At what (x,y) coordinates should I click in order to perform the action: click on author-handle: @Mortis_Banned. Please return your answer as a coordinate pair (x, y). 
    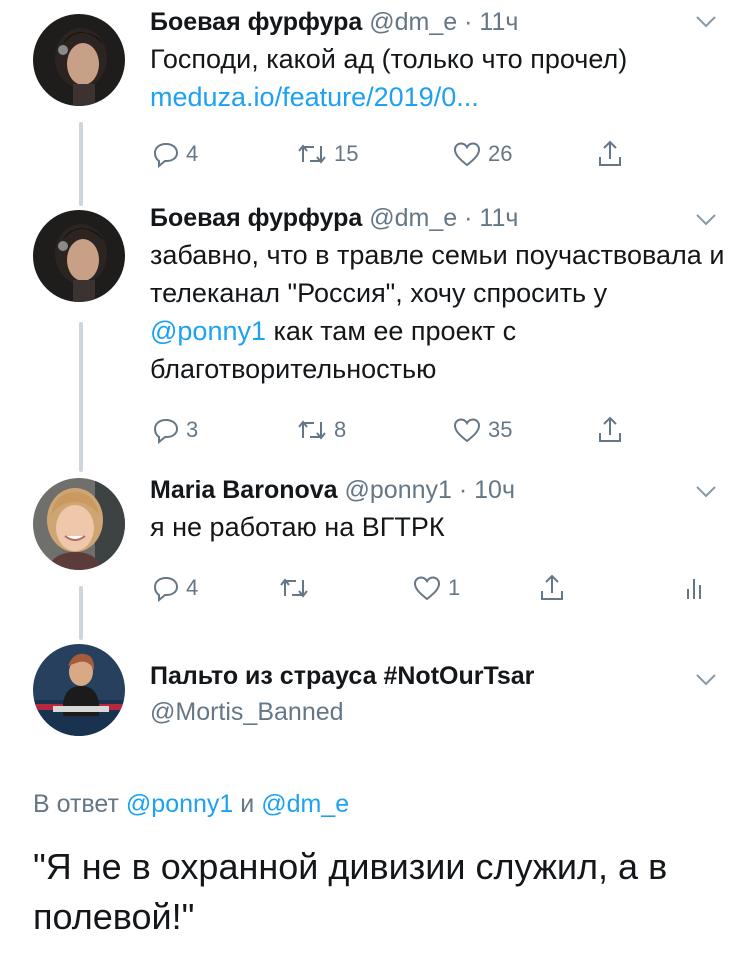
    Looking at the image, I should click on (247, 712).